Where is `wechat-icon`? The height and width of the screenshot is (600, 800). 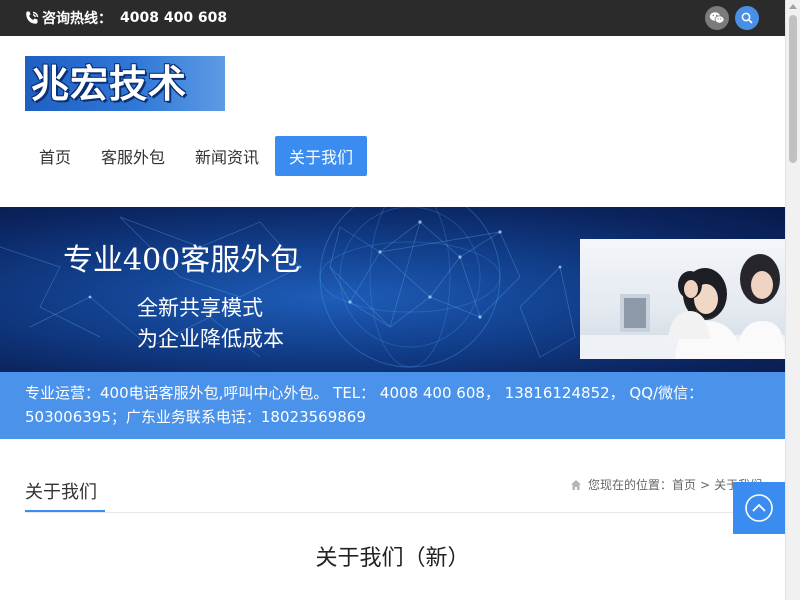
wechat-icon is located at coordinates (717, 18).